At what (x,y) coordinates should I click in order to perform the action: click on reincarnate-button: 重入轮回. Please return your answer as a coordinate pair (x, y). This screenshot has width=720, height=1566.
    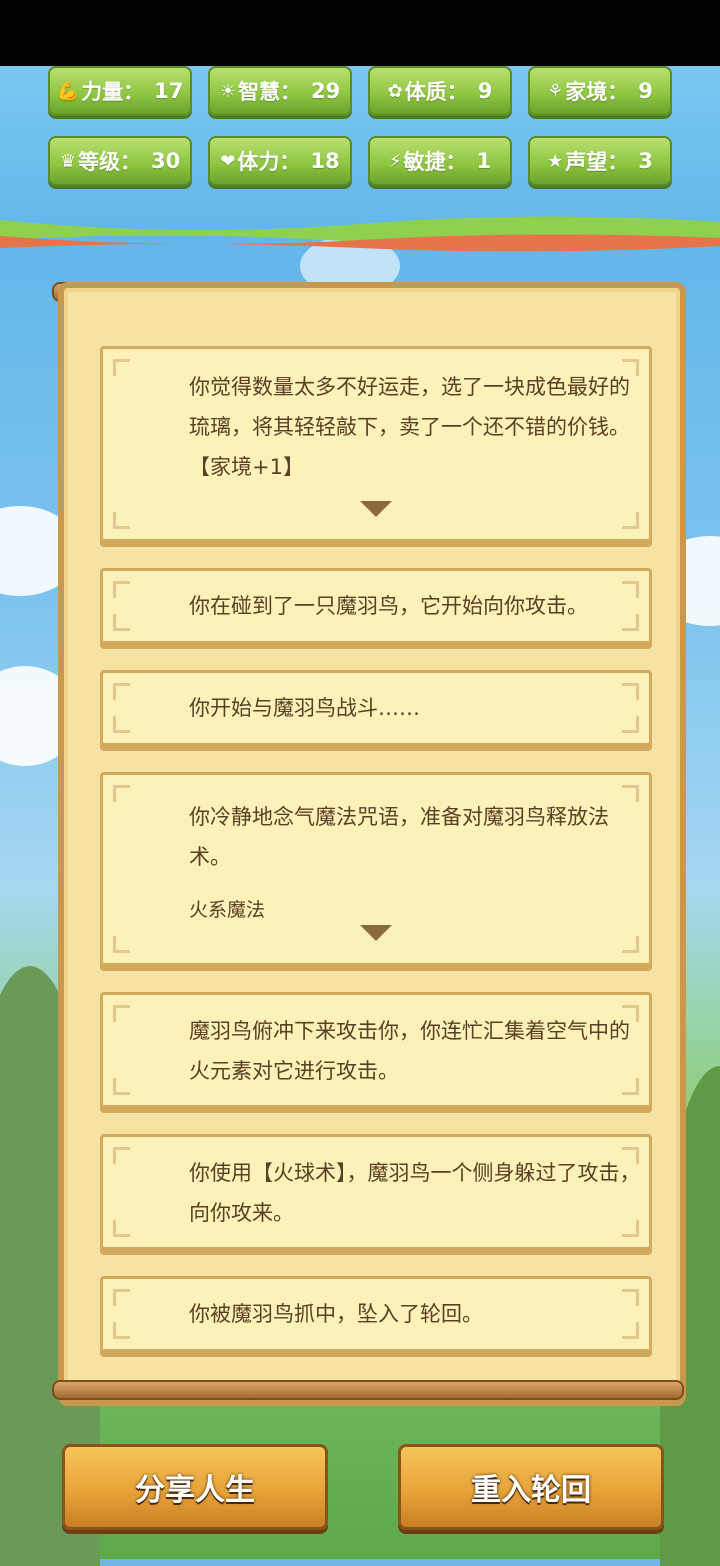
    Looking at the image, I should click on (531, 1487).